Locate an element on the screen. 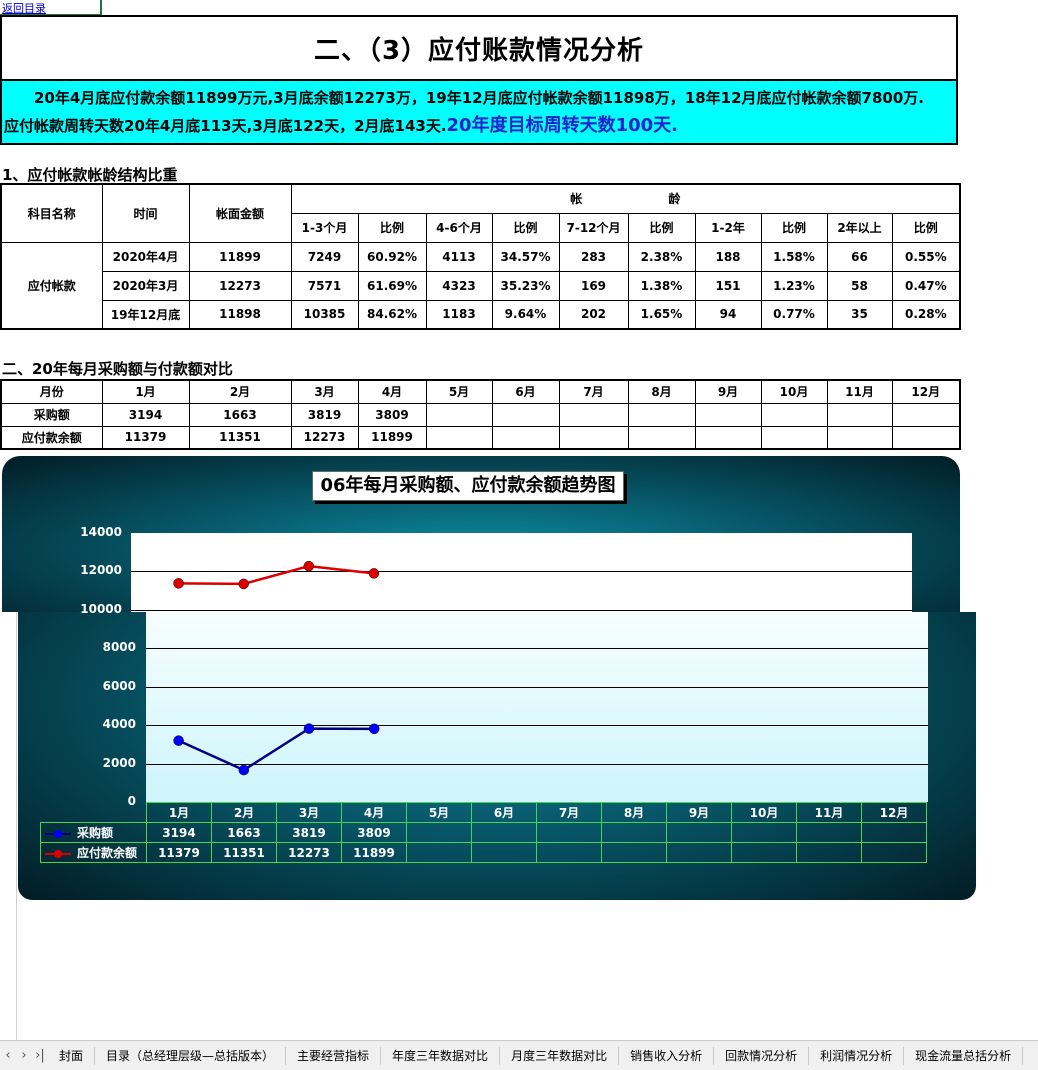 Image resolution: width=1038 pixels, height=1070 pixels. chart-category-label: 10月 is located at coordinates (764, 812).